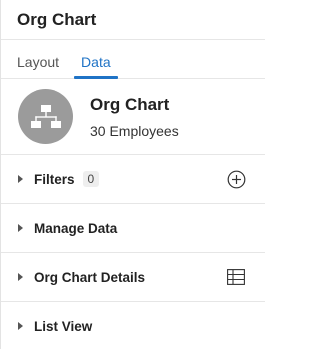  I want to click on section-details-label: Org Chart Details, so click(90, 277).